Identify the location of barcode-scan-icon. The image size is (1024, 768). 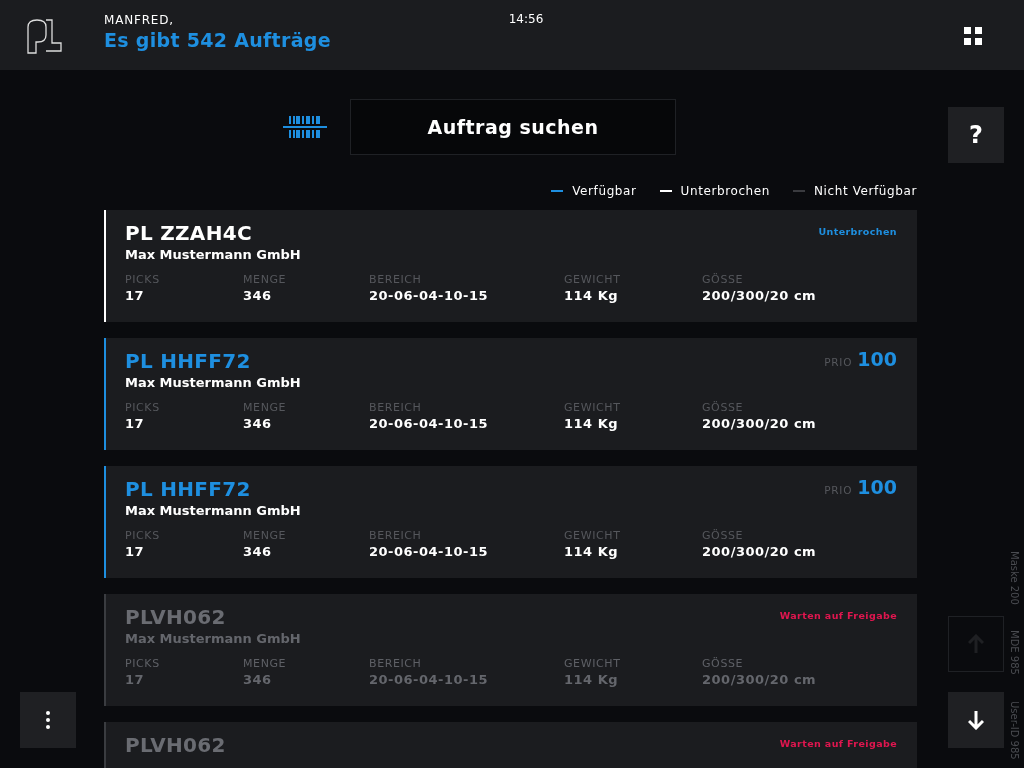
(305, 127).